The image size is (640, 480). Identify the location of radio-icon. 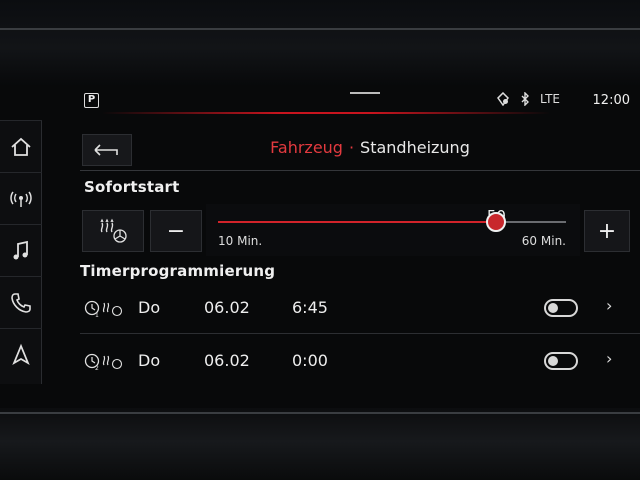
(21, 199).